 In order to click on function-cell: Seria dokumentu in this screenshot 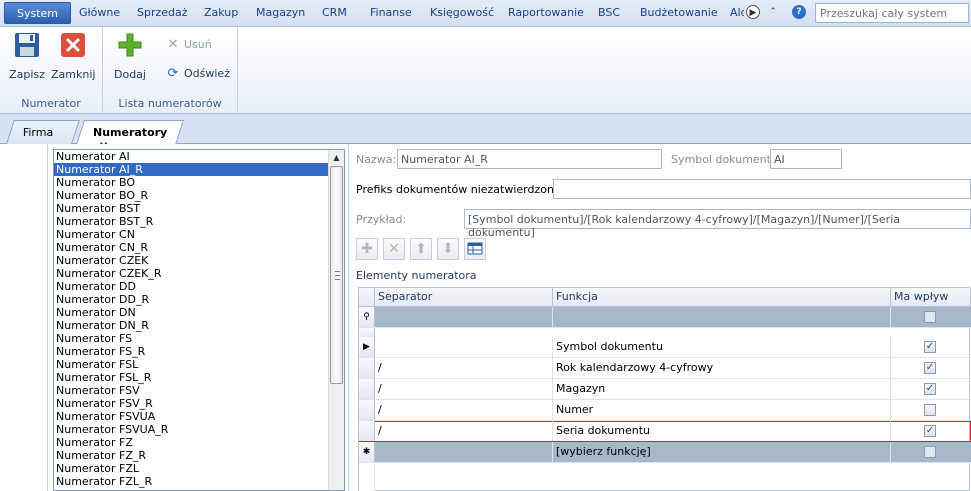, I will do `click(722, 431)`.